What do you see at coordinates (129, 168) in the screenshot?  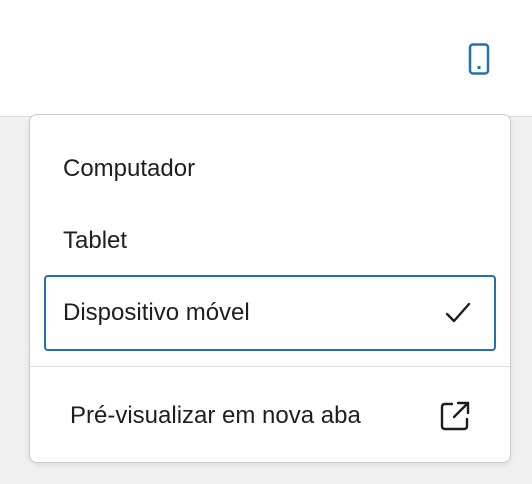 I see `menu-item-label: Computador` at bounding box center [129, 168].